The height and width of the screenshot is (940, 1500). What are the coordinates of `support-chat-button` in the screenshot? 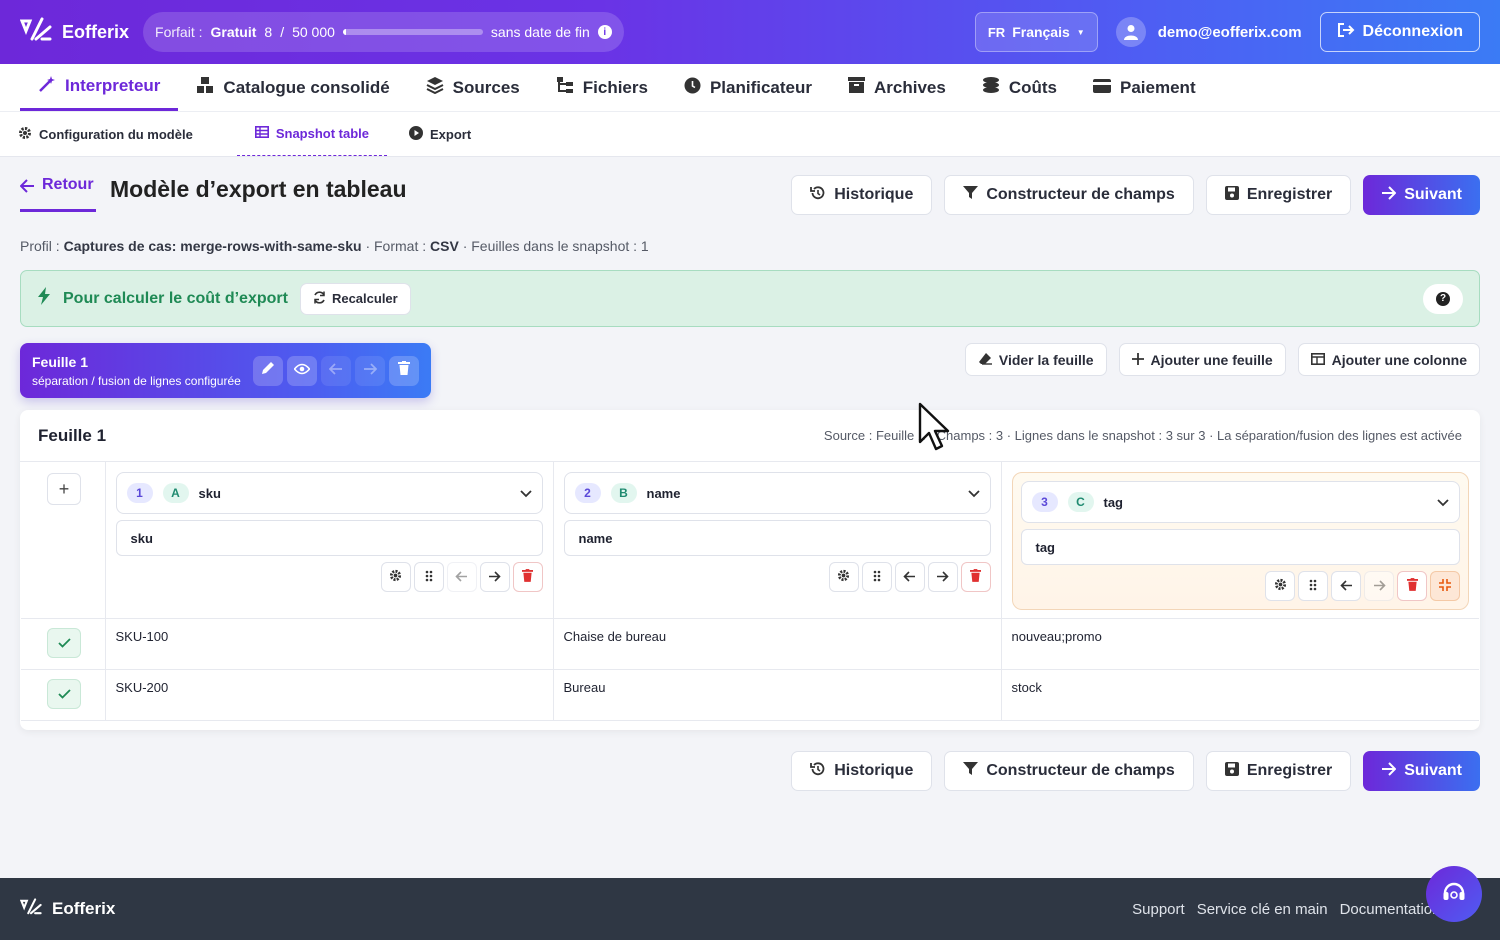 It's located at (1454, 894).